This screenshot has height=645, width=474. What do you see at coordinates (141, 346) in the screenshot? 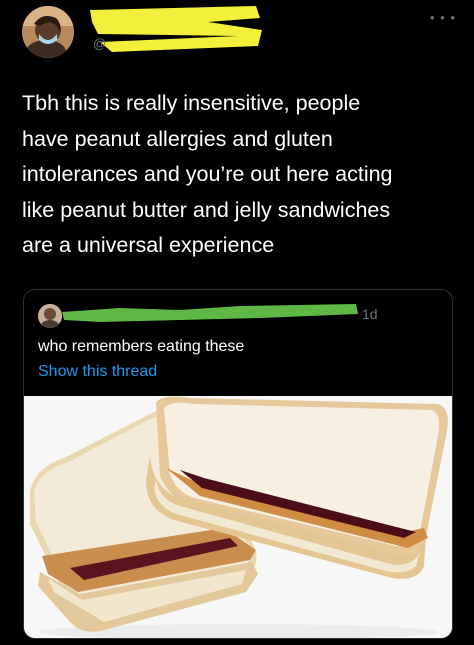
I see `quoted-tweet-text: who remembers eating these` at bounding box center [141, 346].